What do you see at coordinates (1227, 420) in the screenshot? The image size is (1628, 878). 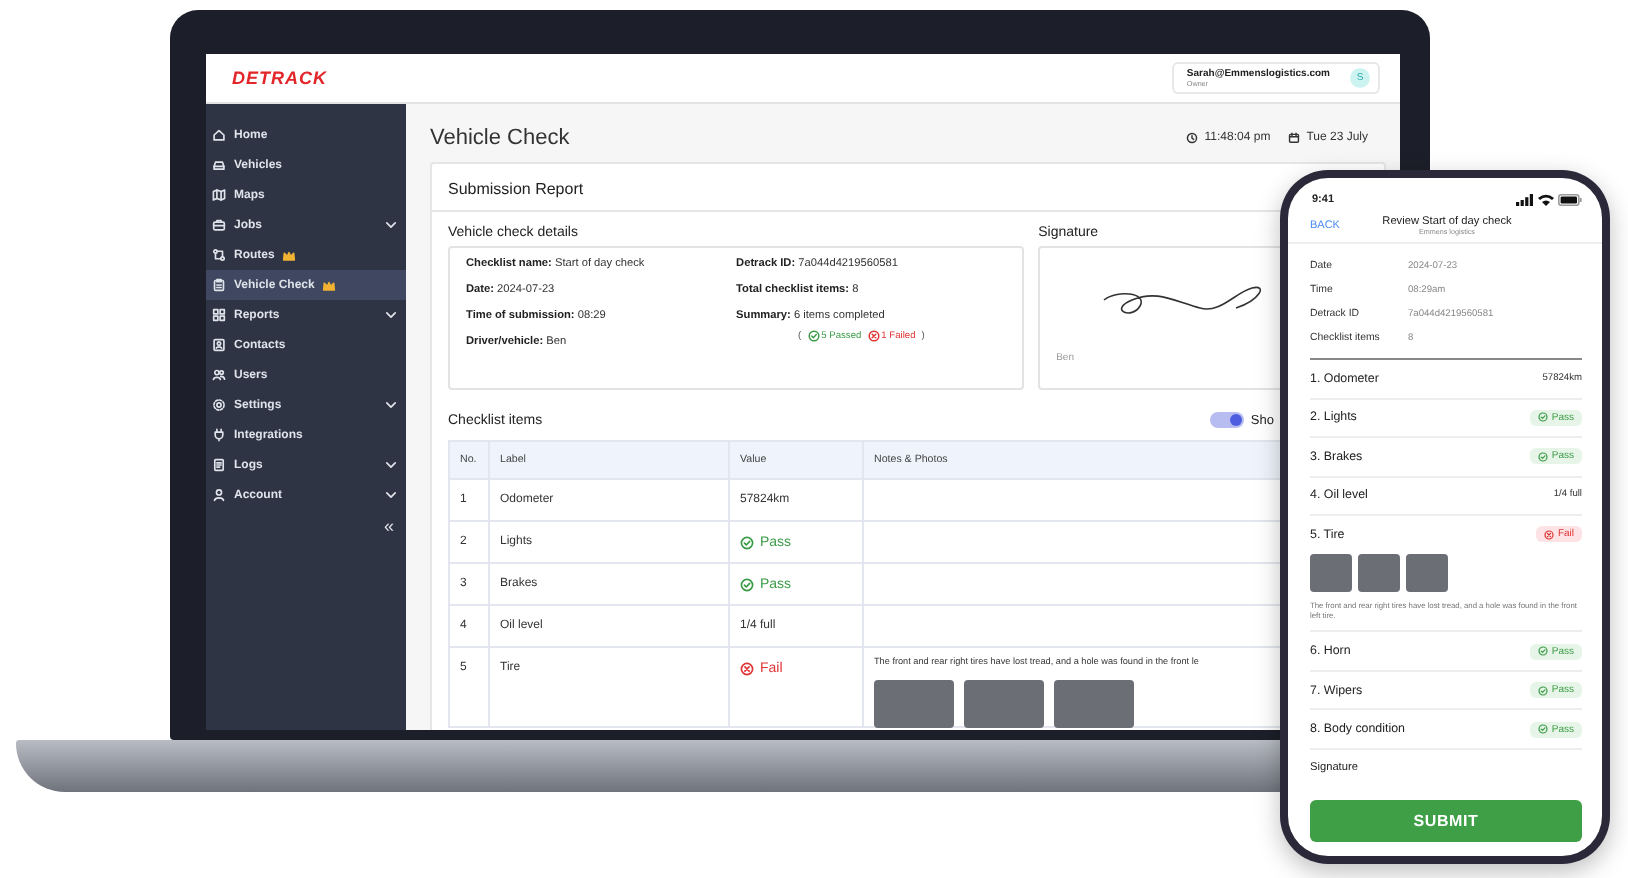 I see `toggle-switch` at bounding box center [1227, 420].